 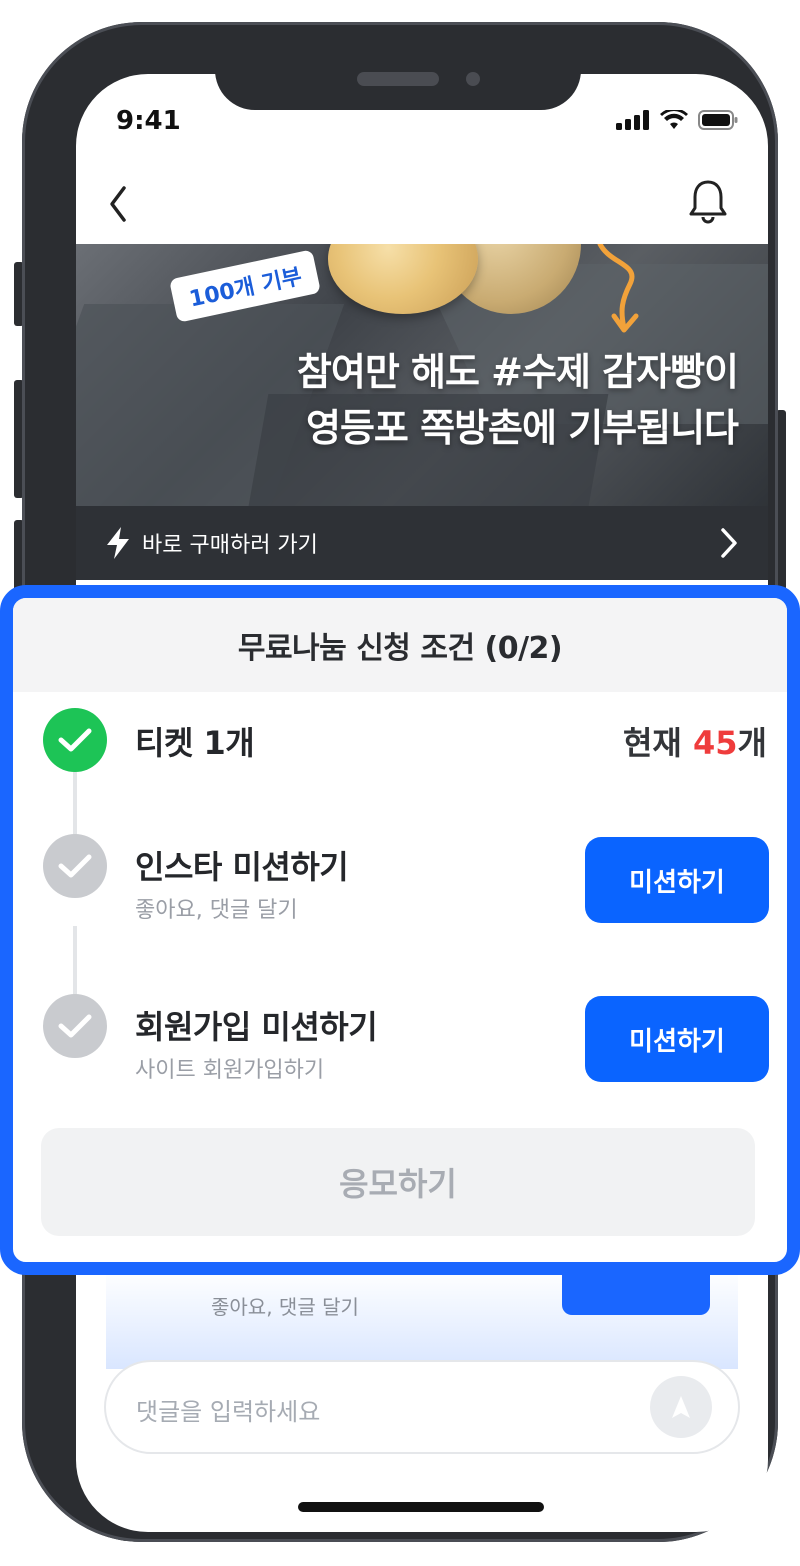 I want to click on bolt-icon, so click(x=118, y=543).